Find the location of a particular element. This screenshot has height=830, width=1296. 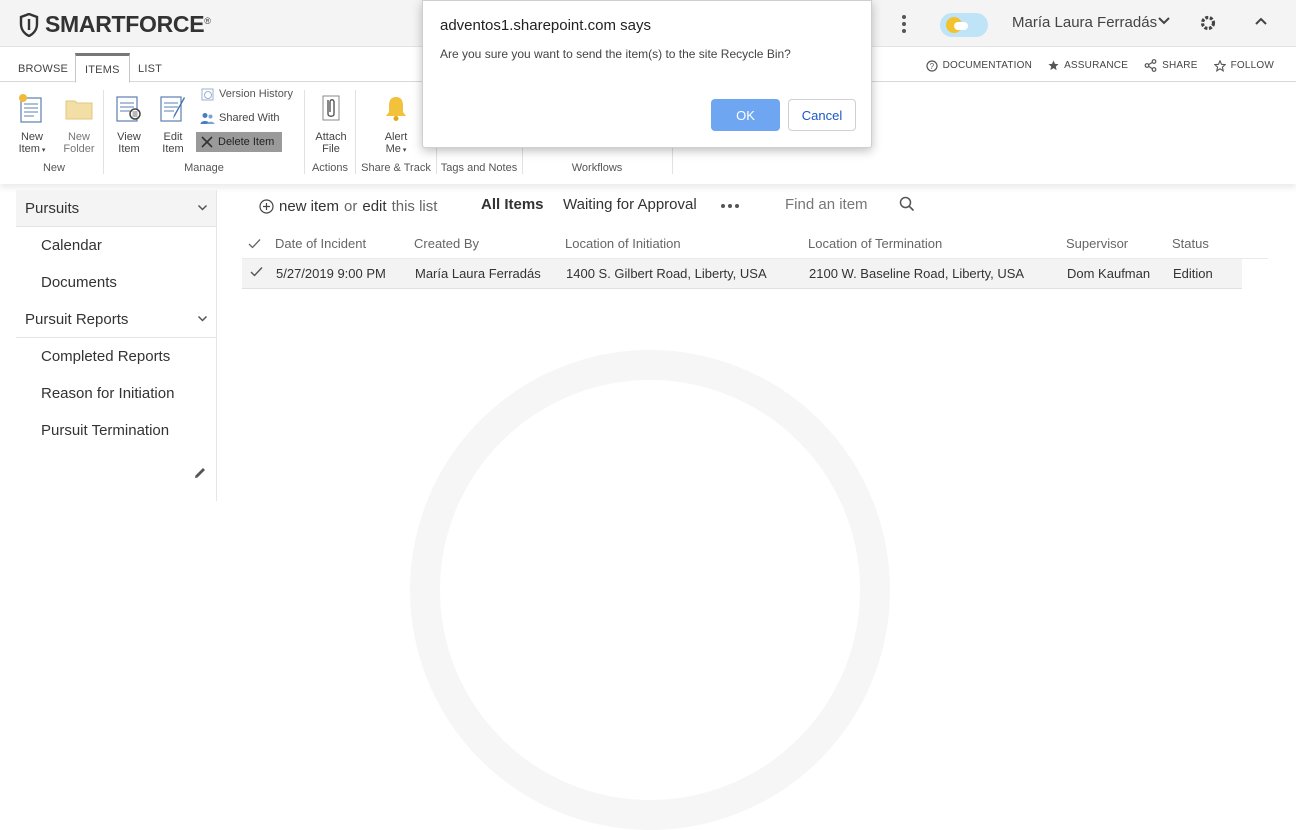

view-item-label-line2: Item is located at coordinates (129, 149).